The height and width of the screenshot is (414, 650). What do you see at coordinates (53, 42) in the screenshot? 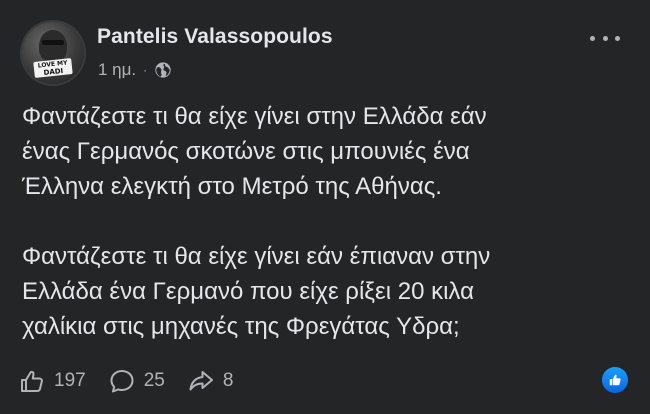
I see `avatar-glasses` at bounding box center [53, 42].